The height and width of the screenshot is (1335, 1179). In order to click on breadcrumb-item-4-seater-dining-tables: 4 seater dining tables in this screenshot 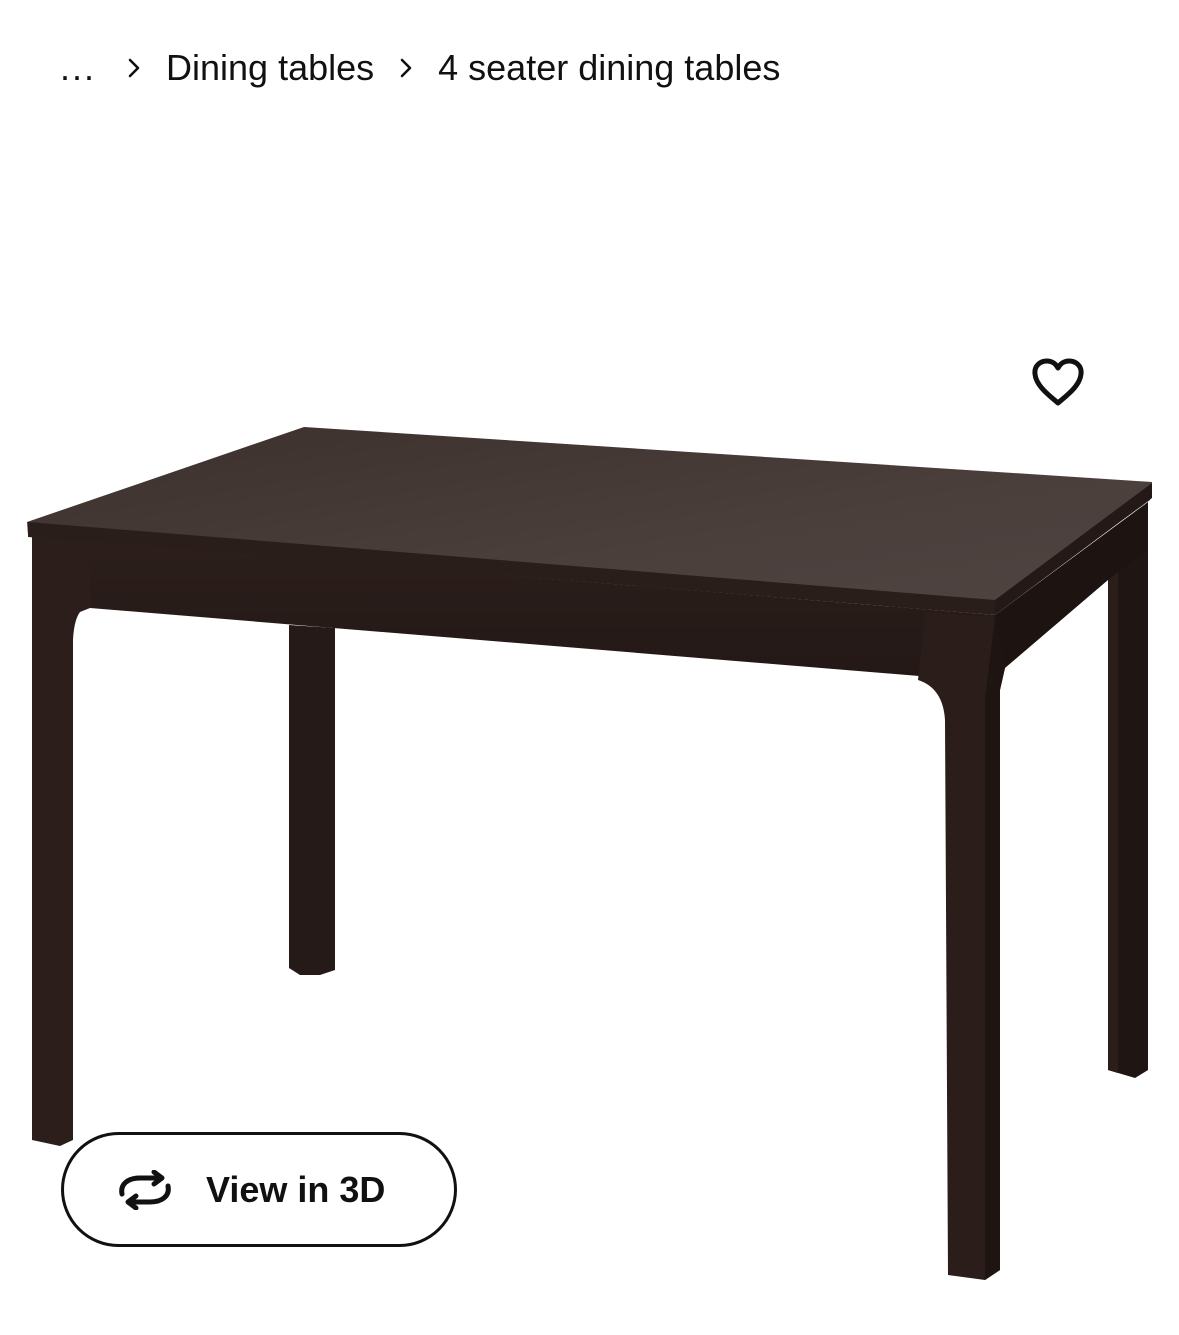, I will do `click(609, 68)`.